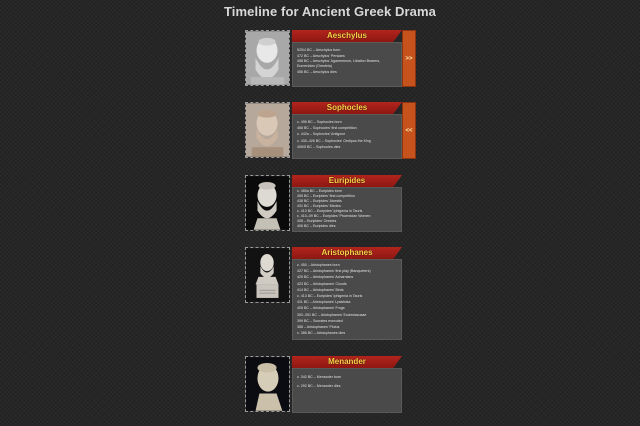 This screenshot has height=426, width=640. Describe the element at coordinates (347, 362) in the screenshot. I see `entry-name: Menander` at that location.